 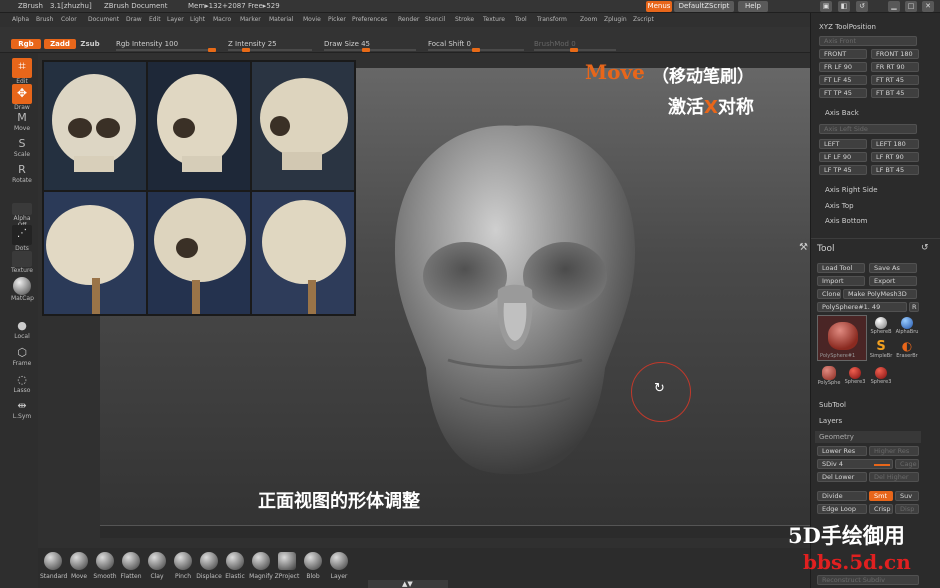 What do you see at coordinates (868, 41) in the screenshot?
I see `axis-front-button: Axis Front` at bounding box center [868, 41].